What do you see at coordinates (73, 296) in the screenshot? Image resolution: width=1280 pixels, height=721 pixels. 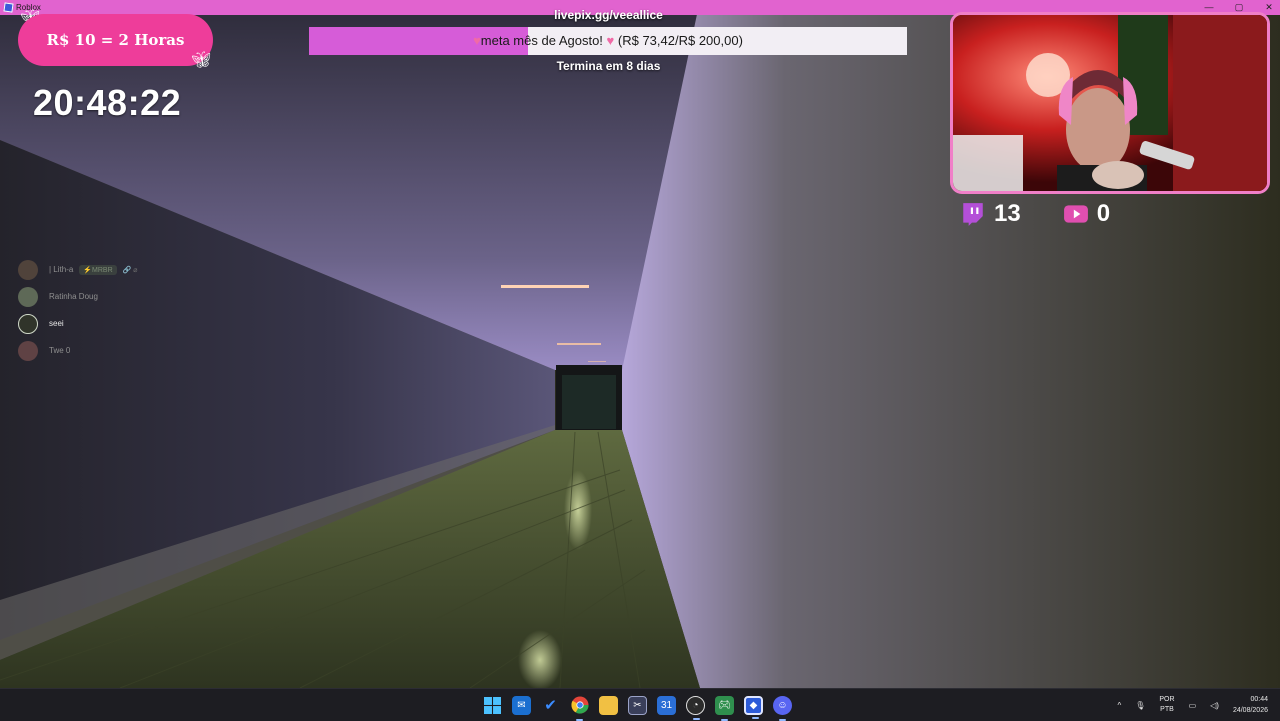 I see `player-name: Ratinha Doug` at bounding box center [73, 296].